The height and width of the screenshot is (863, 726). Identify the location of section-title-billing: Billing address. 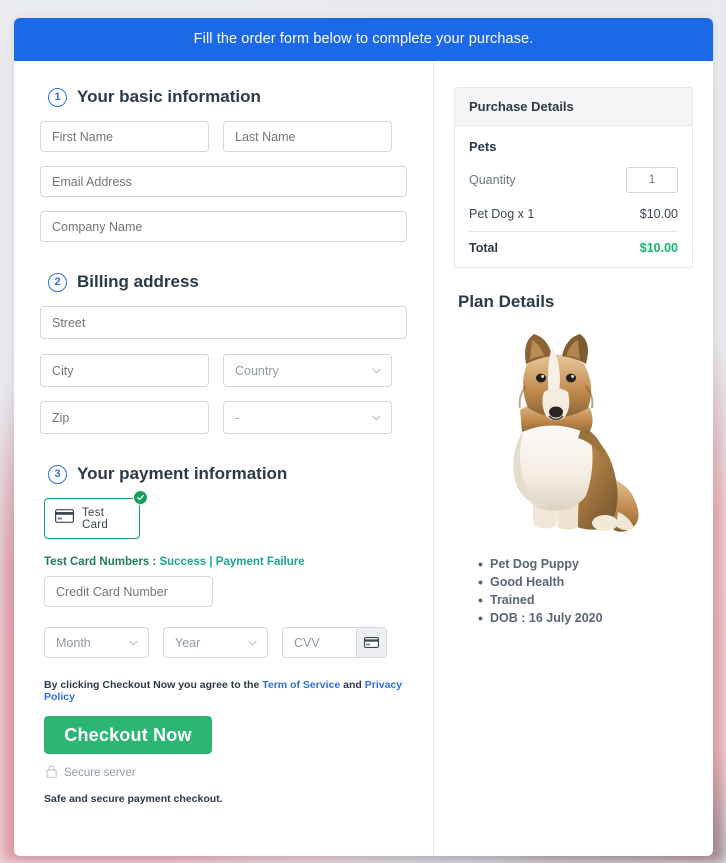
(138, 281).